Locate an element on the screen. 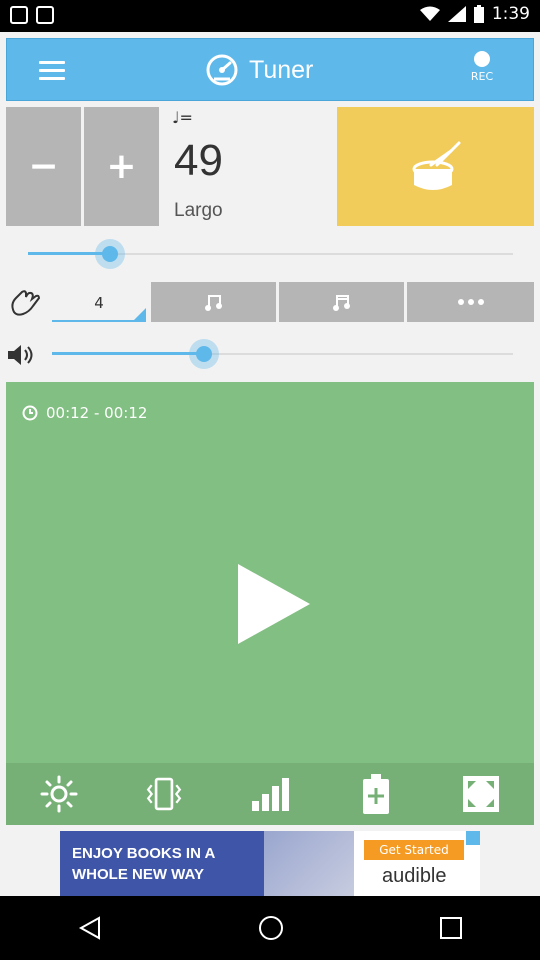 The image size is (540, 960). volume-icon is located at coordinates (20, 355).